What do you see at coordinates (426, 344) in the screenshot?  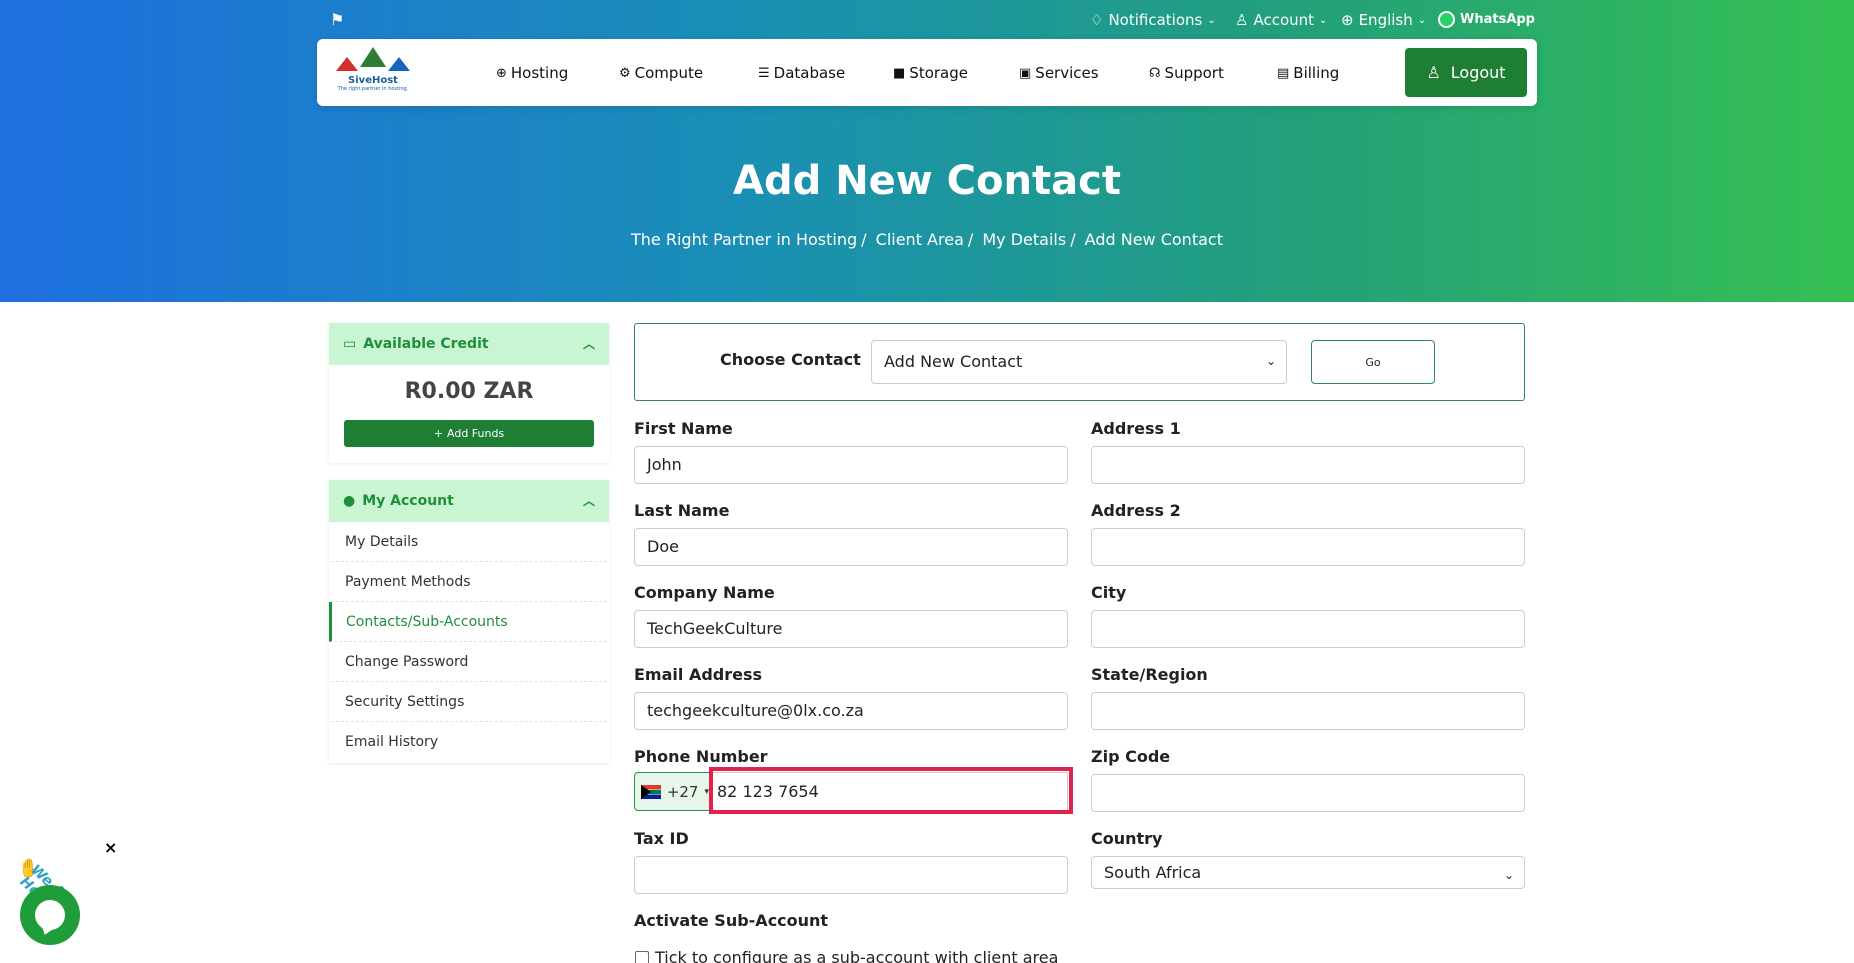 I see `credit-title: Available Credit` at bounding box center [426, 344].